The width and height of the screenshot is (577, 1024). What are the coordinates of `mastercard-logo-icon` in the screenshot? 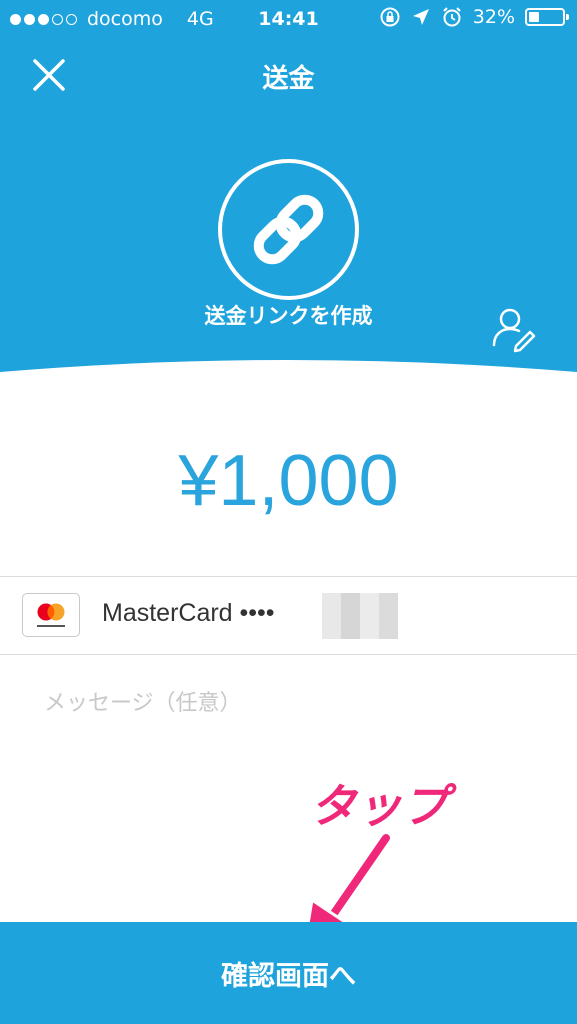 It's located at (51, 615).